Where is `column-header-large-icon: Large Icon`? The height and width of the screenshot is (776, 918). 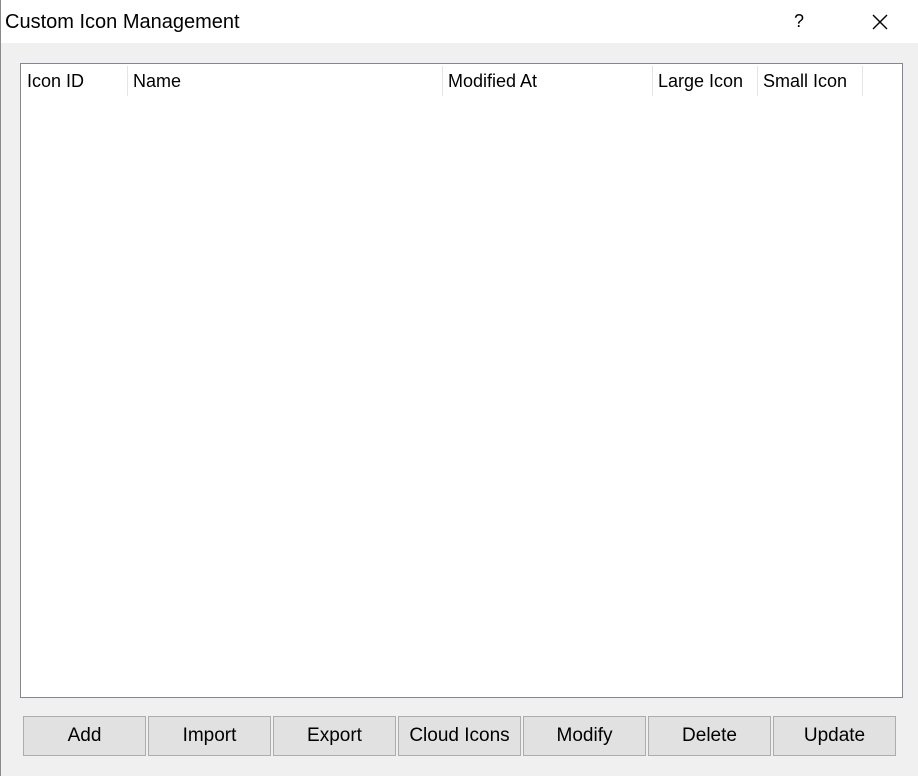
column-header-large-icon: Large Icon is located at coordinates (704, 81).